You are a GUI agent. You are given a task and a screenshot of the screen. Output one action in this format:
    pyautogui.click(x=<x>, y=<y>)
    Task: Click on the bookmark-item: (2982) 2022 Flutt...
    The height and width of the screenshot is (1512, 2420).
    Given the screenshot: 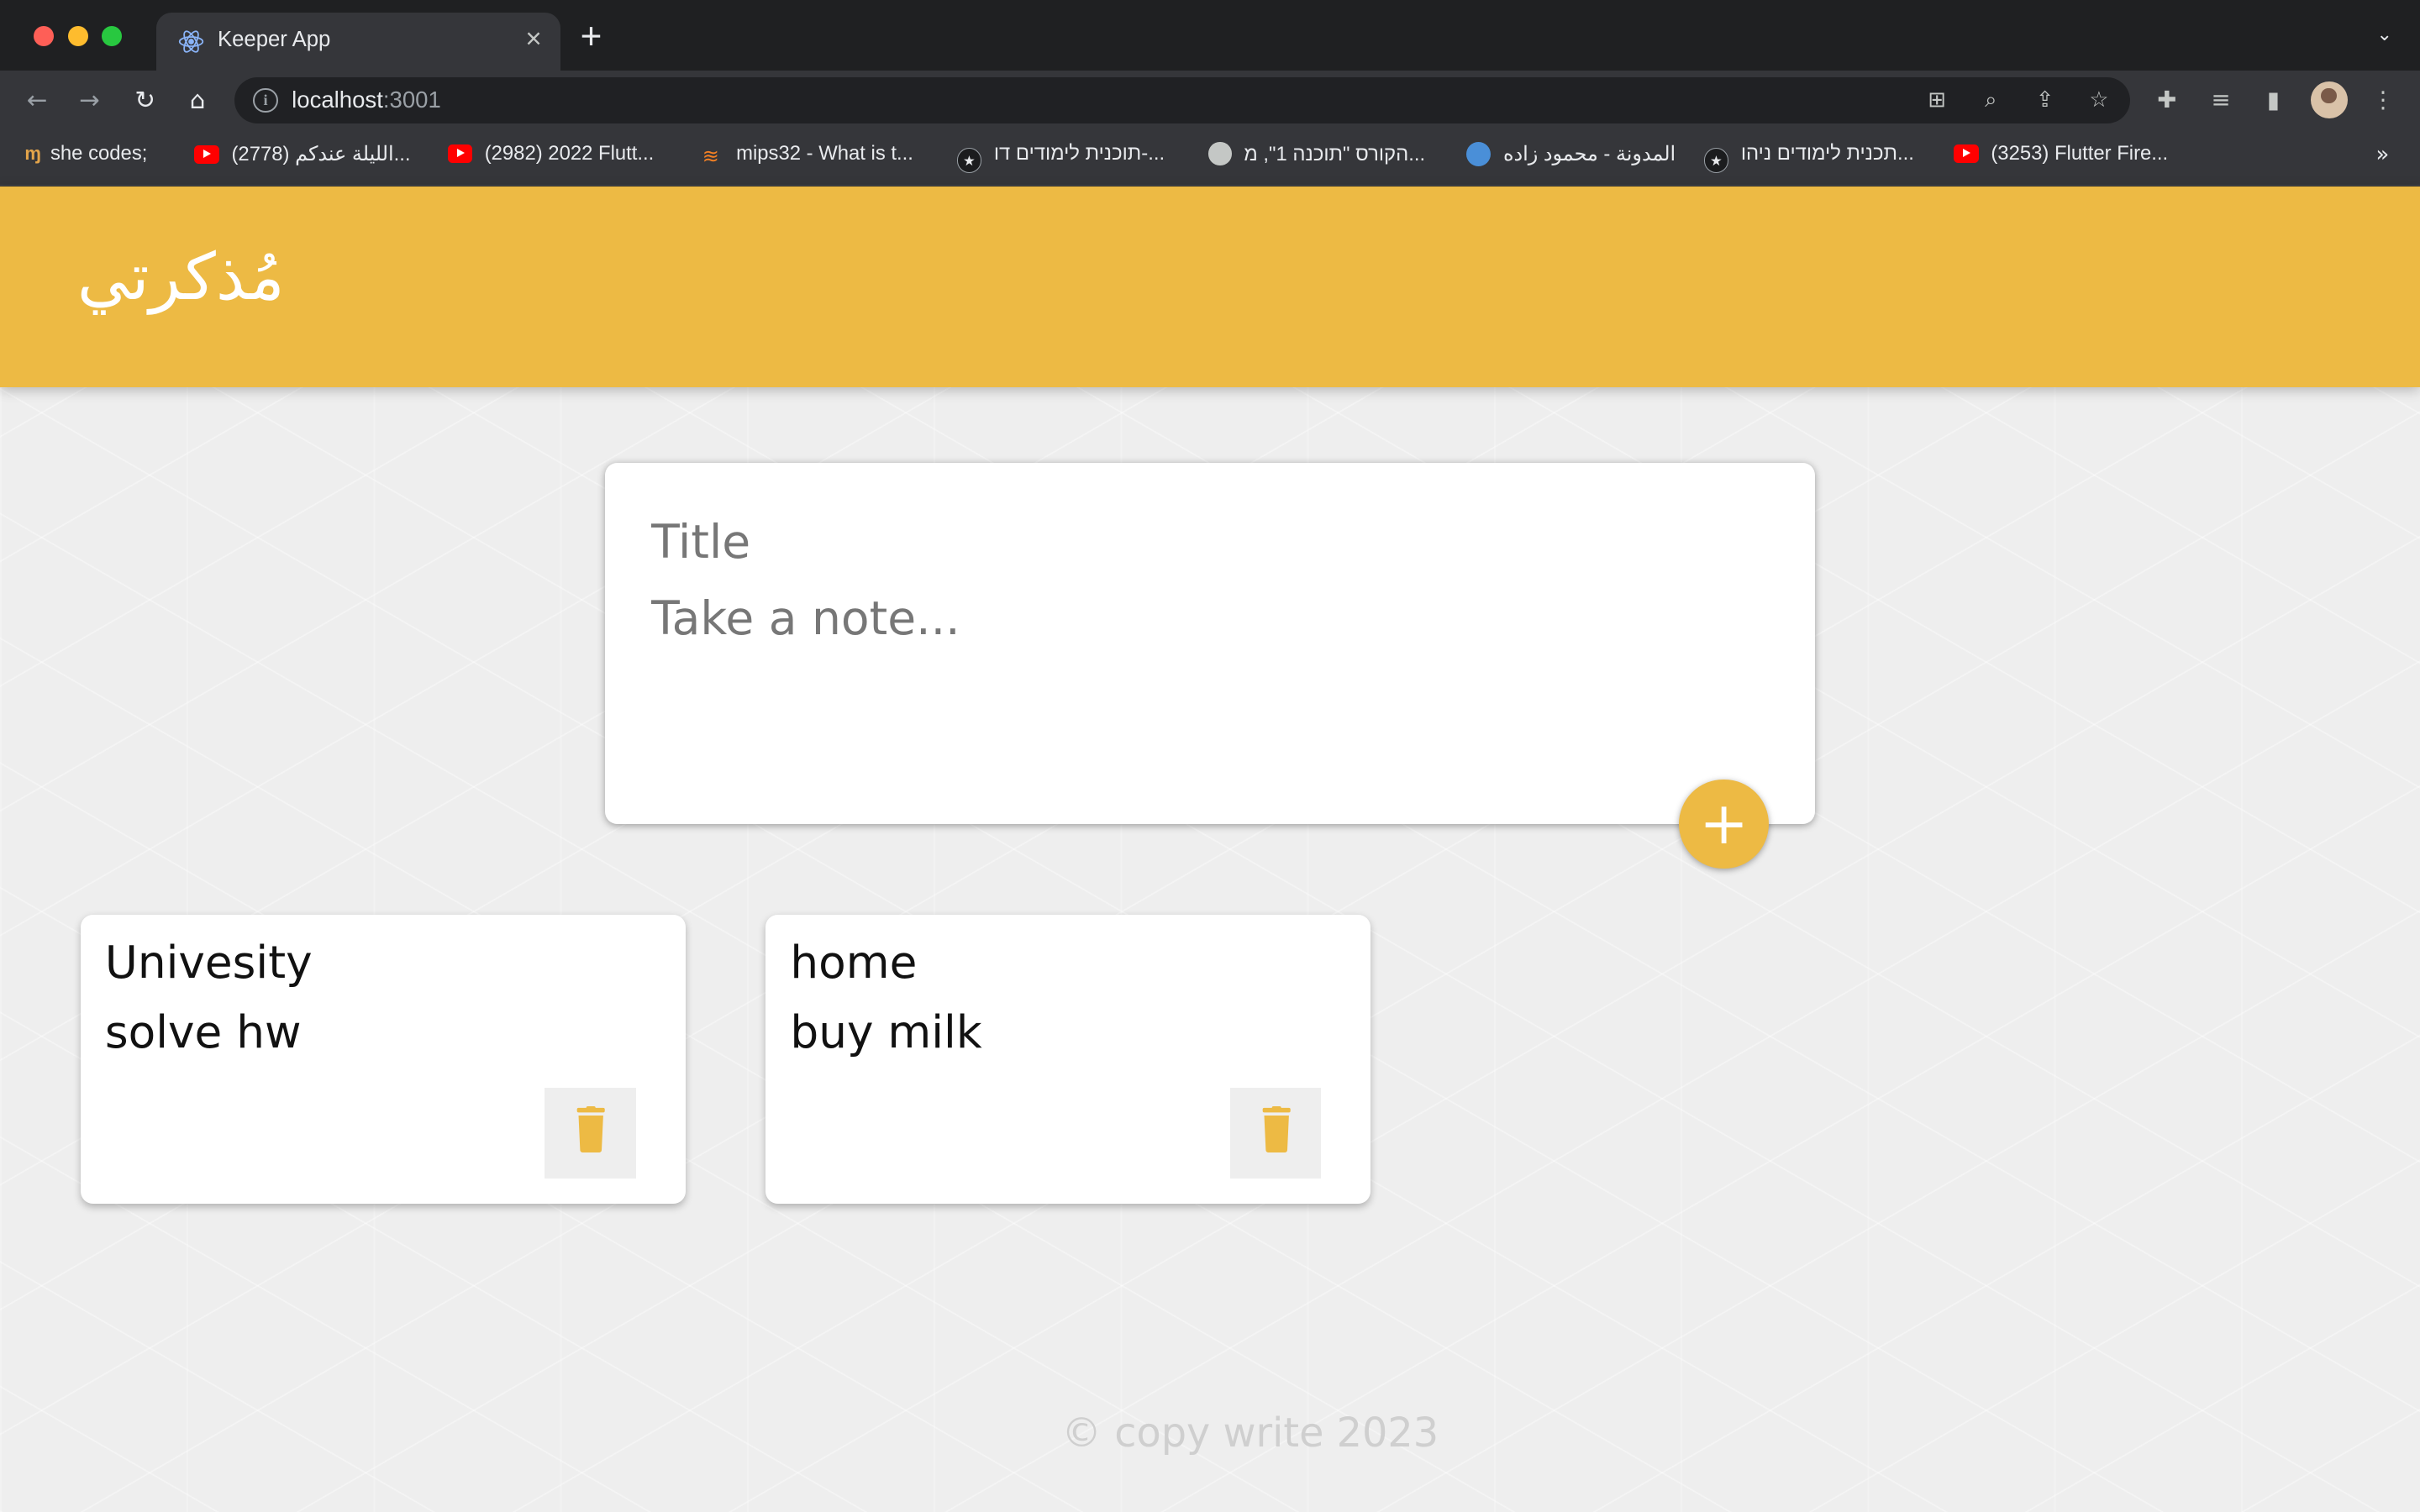 What is the action you would take?
    pyautogui.click(x=551, y=156)
    